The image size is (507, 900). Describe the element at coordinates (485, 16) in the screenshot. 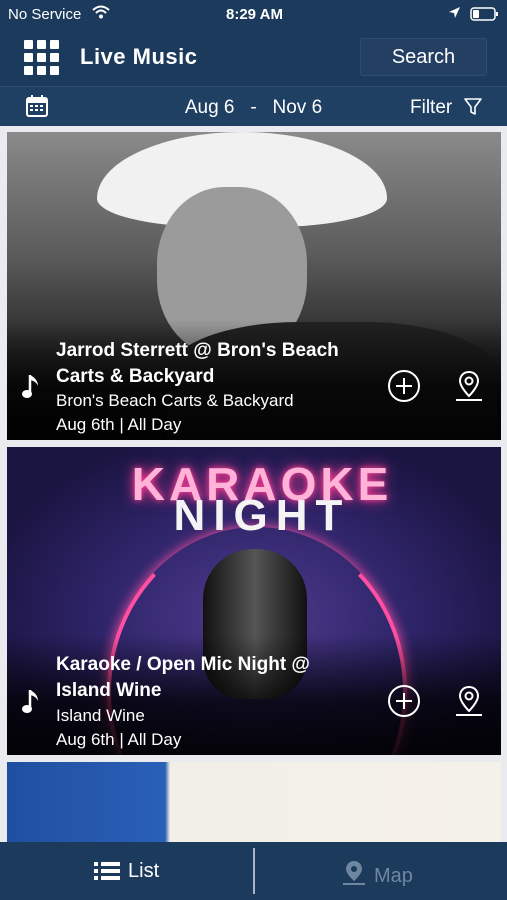

I see `battery-icon` at that location.